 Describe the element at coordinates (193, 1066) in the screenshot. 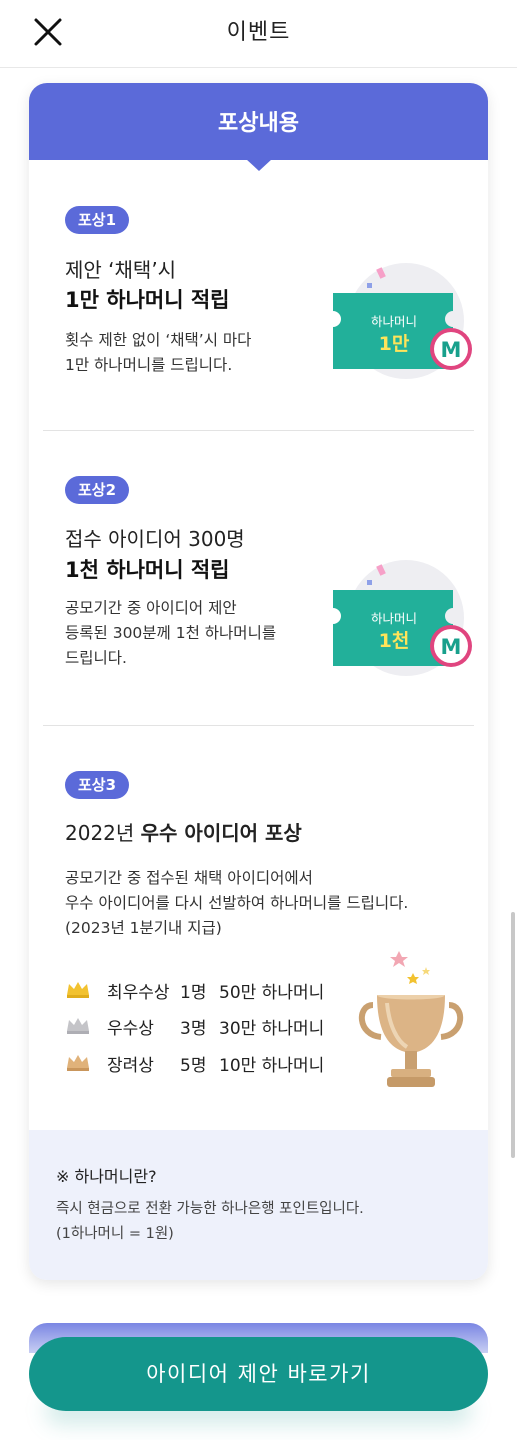

I see `award-count: 5명` at that location.